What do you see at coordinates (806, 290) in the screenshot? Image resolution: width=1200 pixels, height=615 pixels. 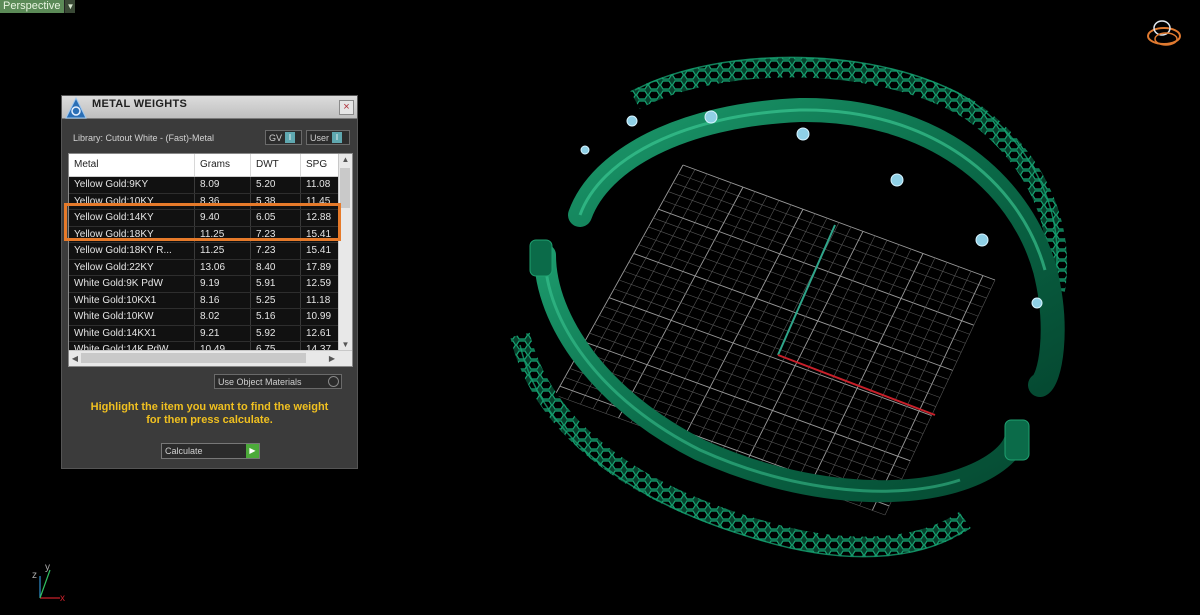 I see `y-axis-line` at bounding box center [806, 290].